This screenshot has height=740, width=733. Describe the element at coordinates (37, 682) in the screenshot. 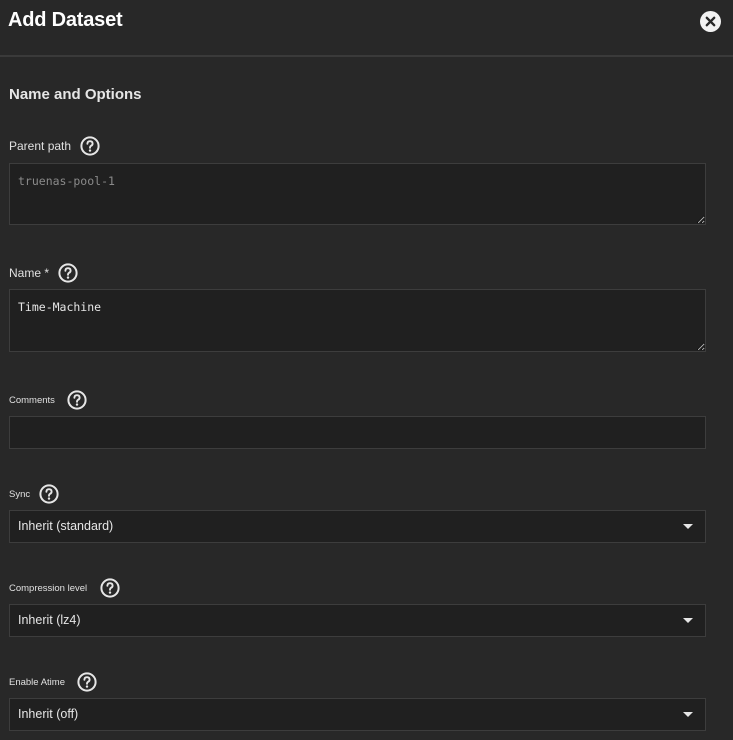

I see `atime-label: Enable Atime` at that location.